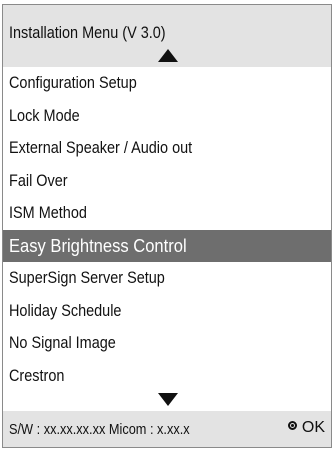 The image size is (335, 452). What do you see at coordinates (167, 36) in the screenshot?
I see `menu-header: Installation Menu (V 3.0)` at bounding box center [167, 36].